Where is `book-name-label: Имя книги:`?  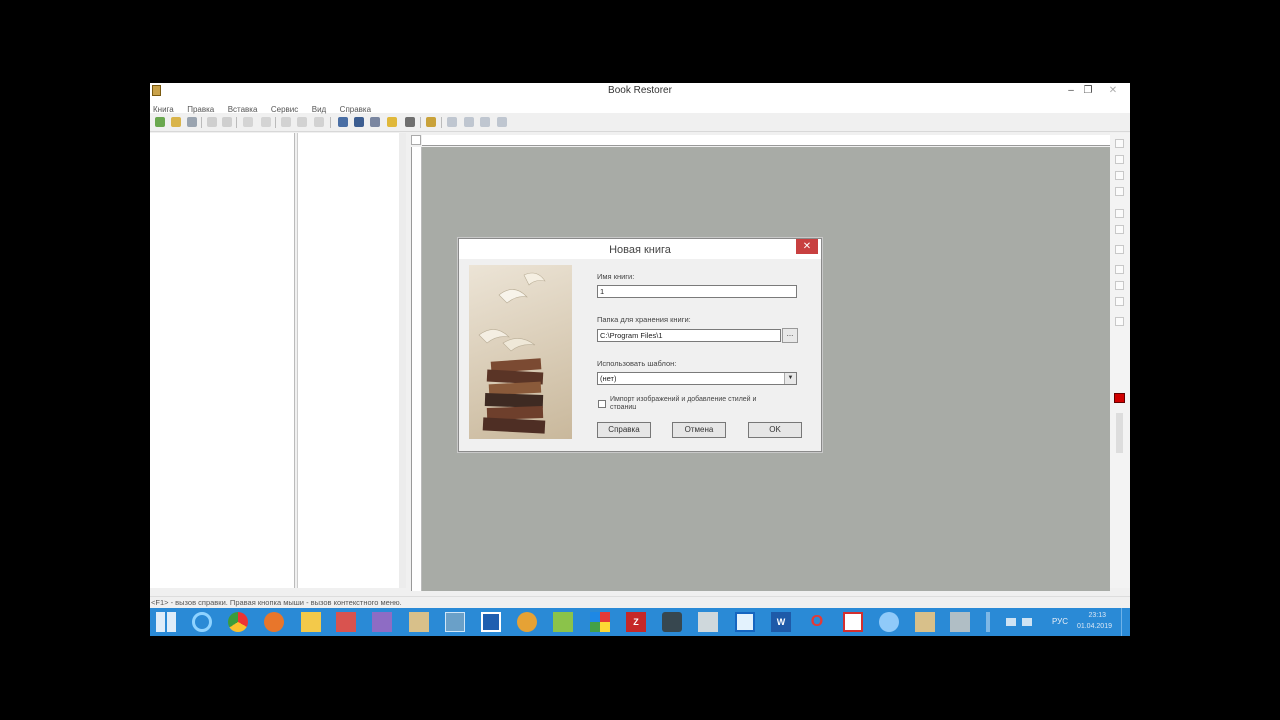 book-name-label: Имя книги: is located at coordinates (616, 276).